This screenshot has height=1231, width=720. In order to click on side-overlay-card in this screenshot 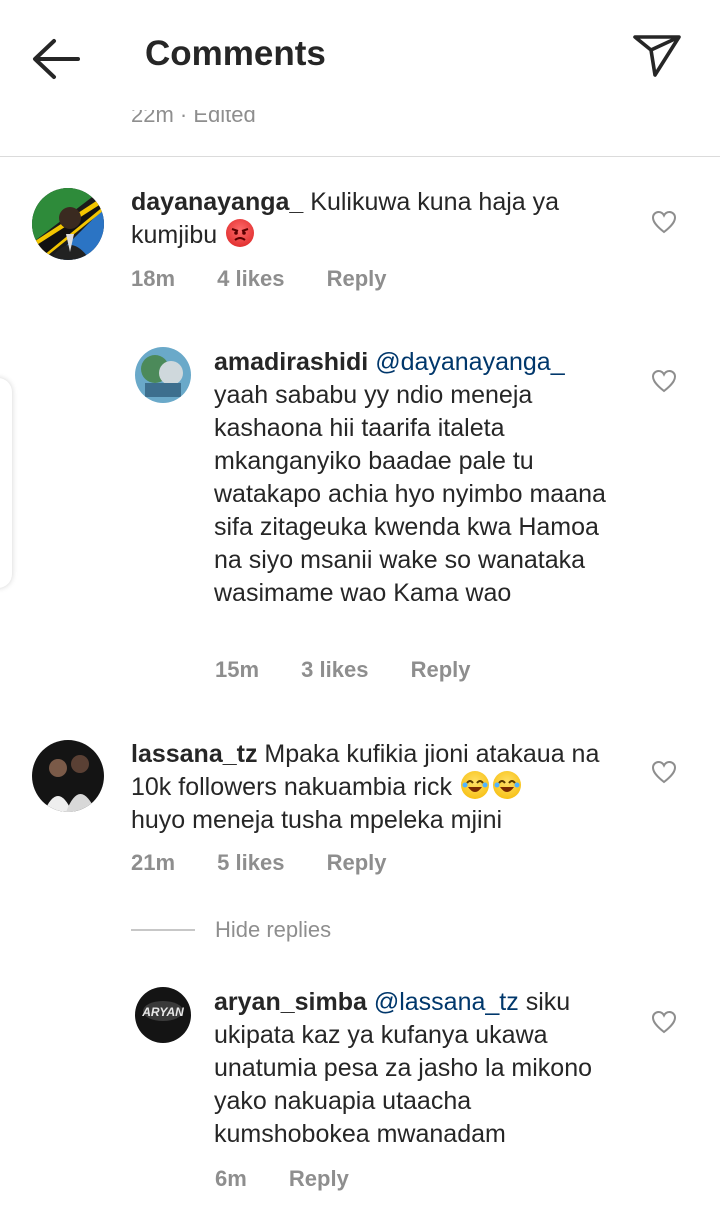, I will do `click(6, 483)`.